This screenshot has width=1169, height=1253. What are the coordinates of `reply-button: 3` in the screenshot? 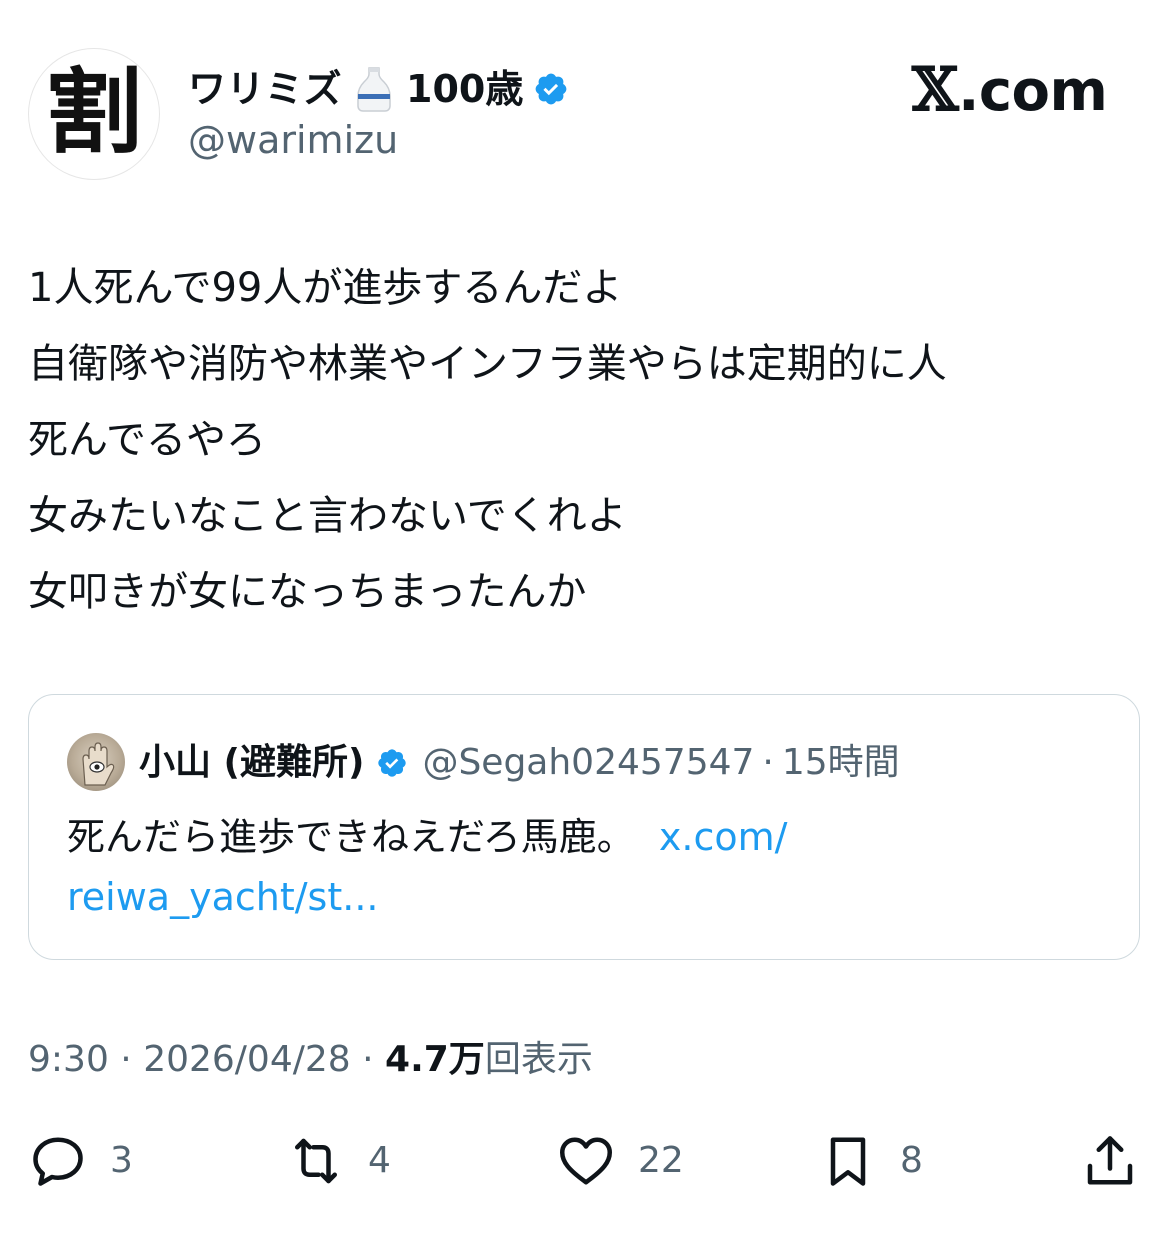 It's located at (80, 1161).